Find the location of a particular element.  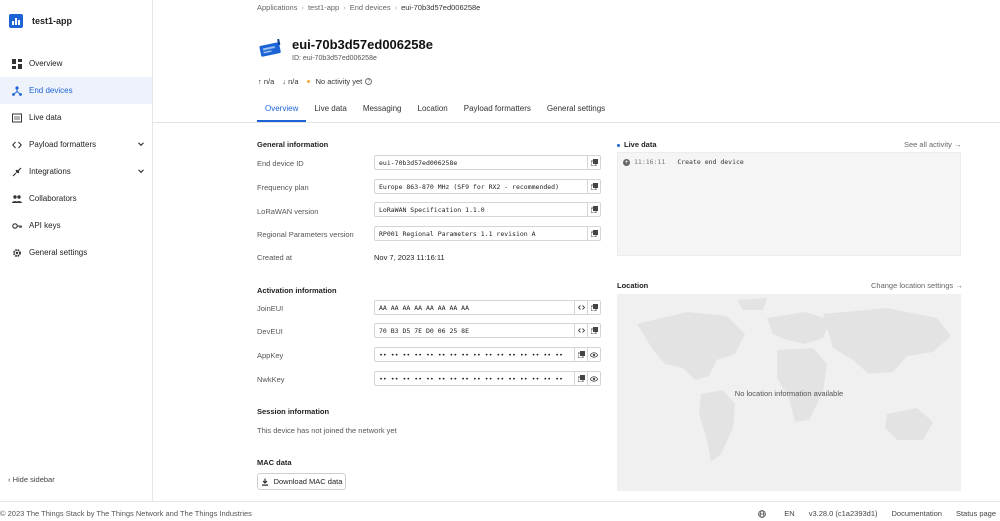

breadcrumb-app: test1-app is located at coordinates (323, 7).